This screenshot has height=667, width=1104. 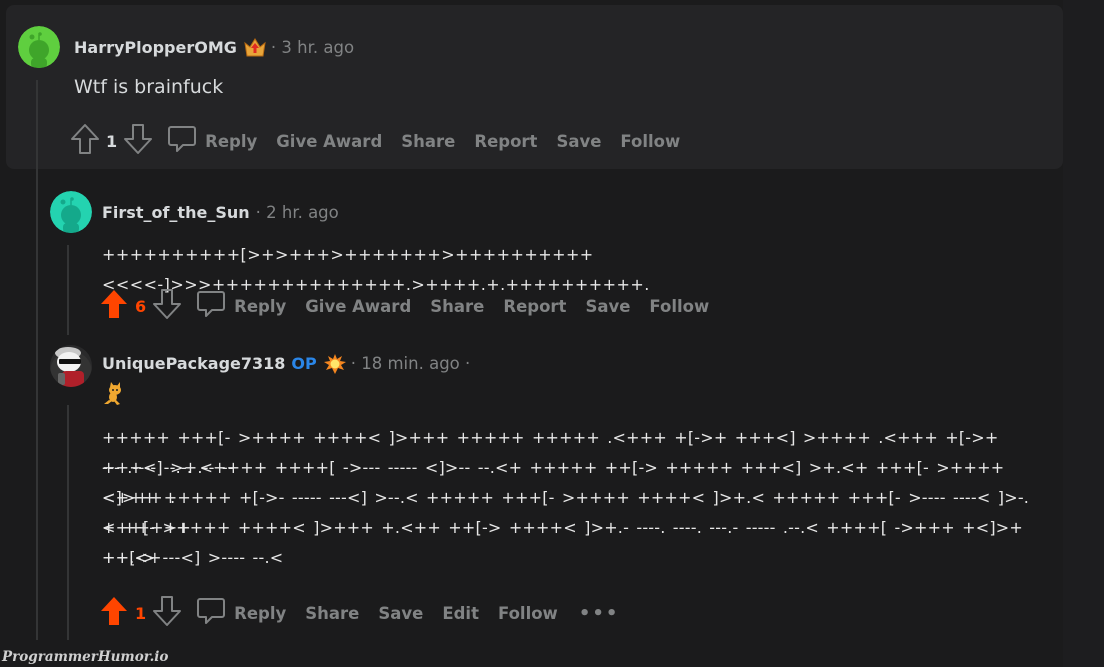 What do you see at coordinates (193, 557) in the screenshot?
I see `code-line: ++[-> ---<] >---- --.<` at bounding box center [193, 557].